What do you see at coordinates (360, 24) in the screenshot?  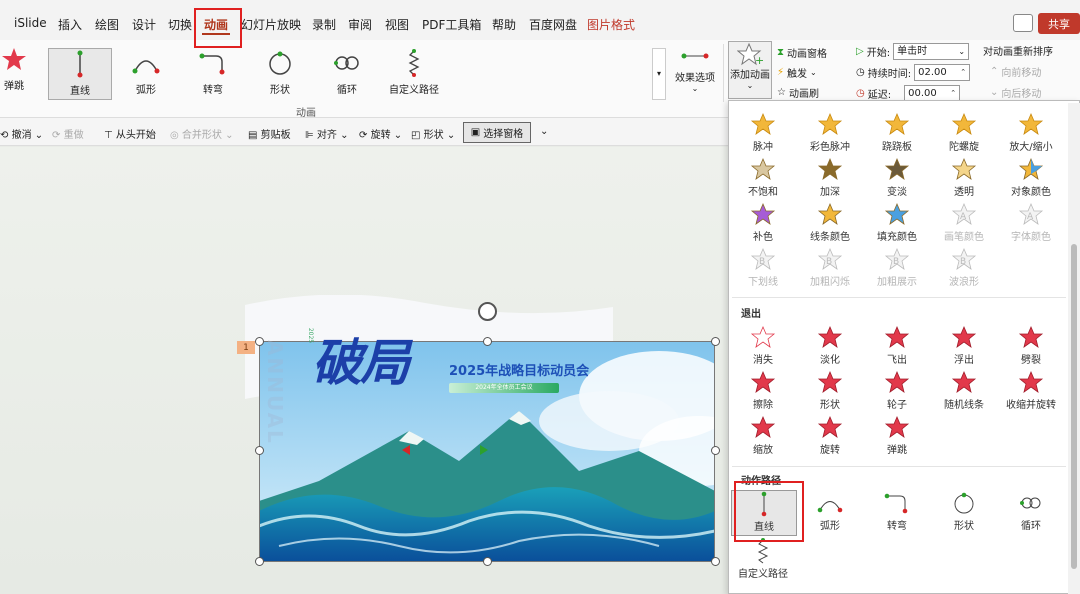 I see `tab-review: 审阅` at bounding box center [360, 24].